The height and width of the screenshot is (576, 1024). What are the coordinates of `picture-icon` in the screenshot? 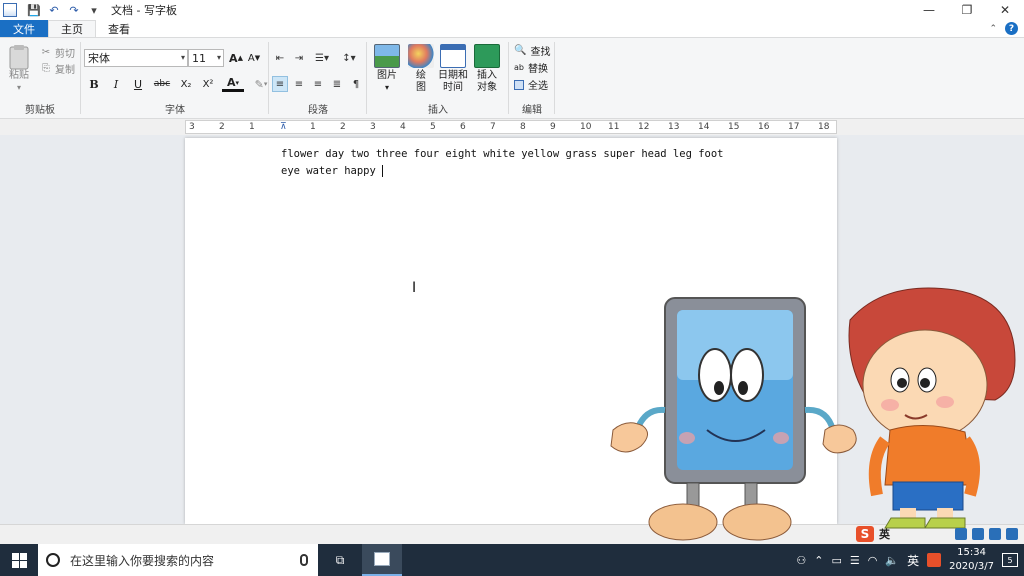 It's located at (387, 56).